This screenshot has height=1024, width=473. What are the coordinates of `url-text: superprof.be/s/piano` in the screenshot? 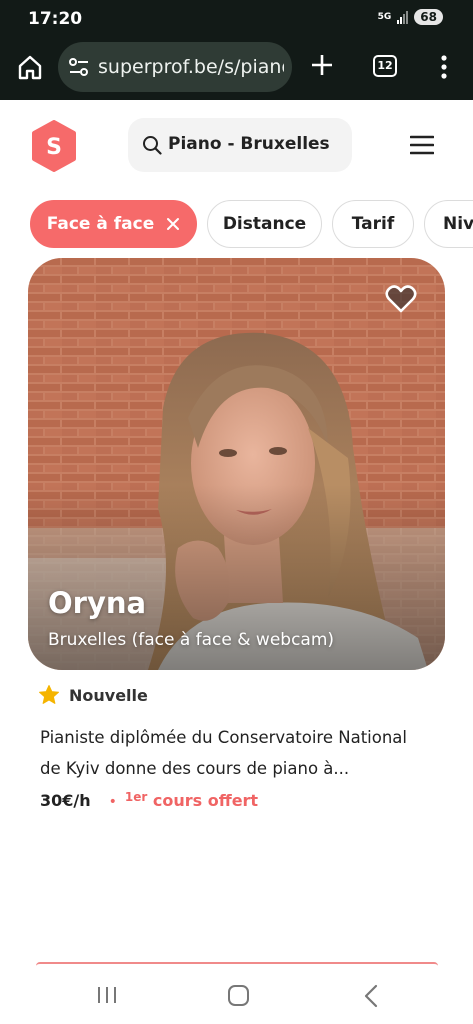 It's located at (191, 67).